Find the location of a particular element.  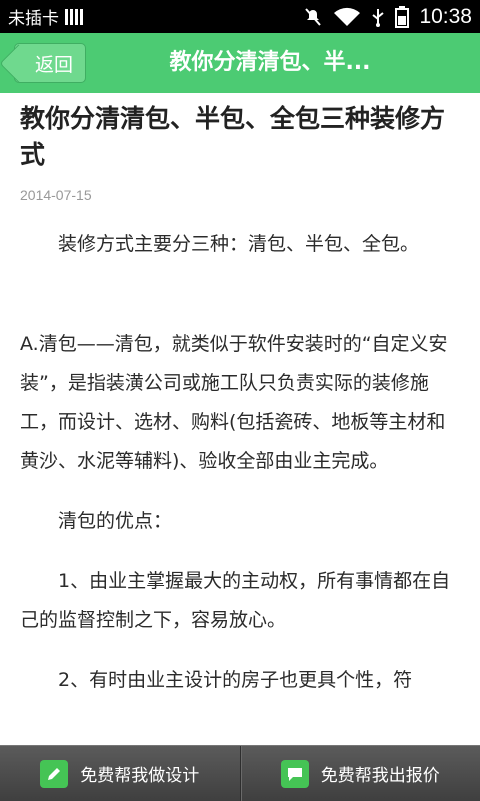

bottom-action-bar: 免费帮我做设计 免费帮我出报价 is located at coordinates (240, 773).